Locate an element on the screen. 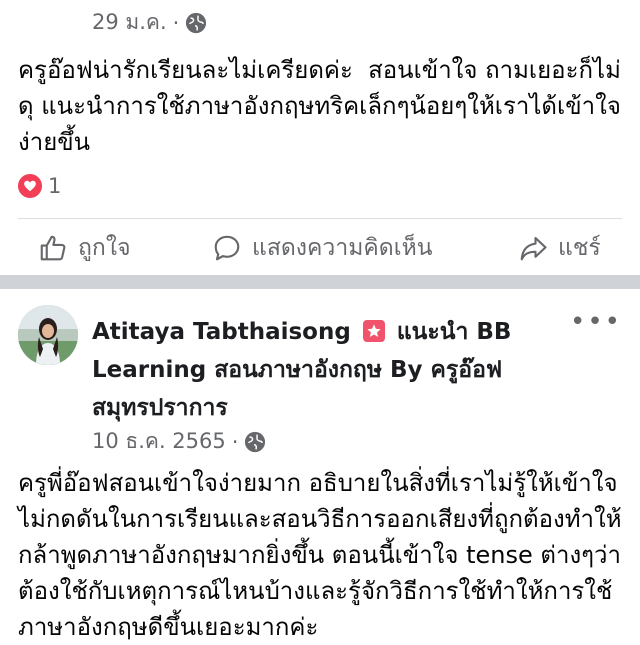 The image size is (640, 645). like-button: ถูกใจ is located at coordinates (84, 247).